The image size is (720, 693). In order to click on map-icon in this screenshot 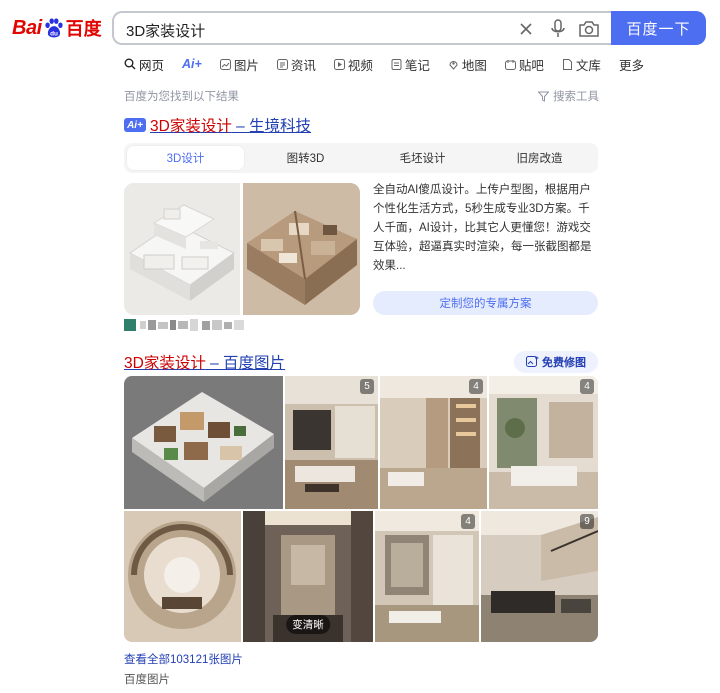, I will do `click(453, 65)`.